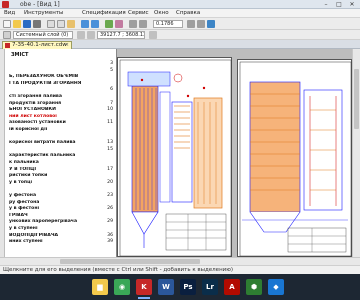 The height and width of the screenshot is (300, 360). I want to click on menu-service: Сервис, so click(138, 13).